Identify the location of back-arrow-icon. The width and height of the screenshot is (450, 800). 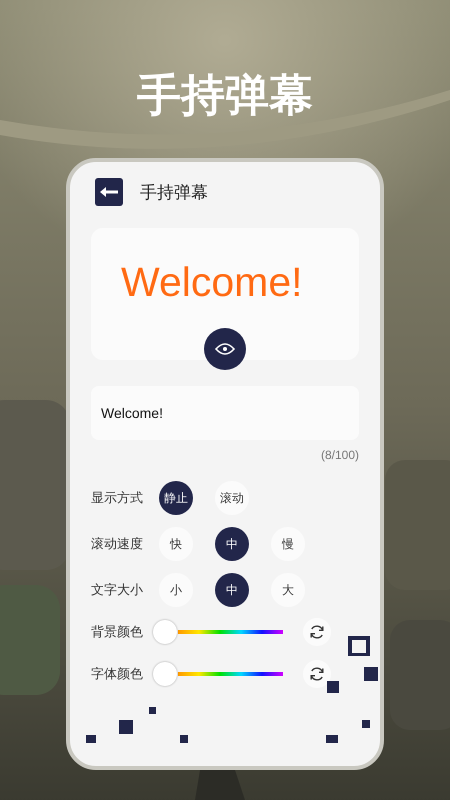
(109, 192).